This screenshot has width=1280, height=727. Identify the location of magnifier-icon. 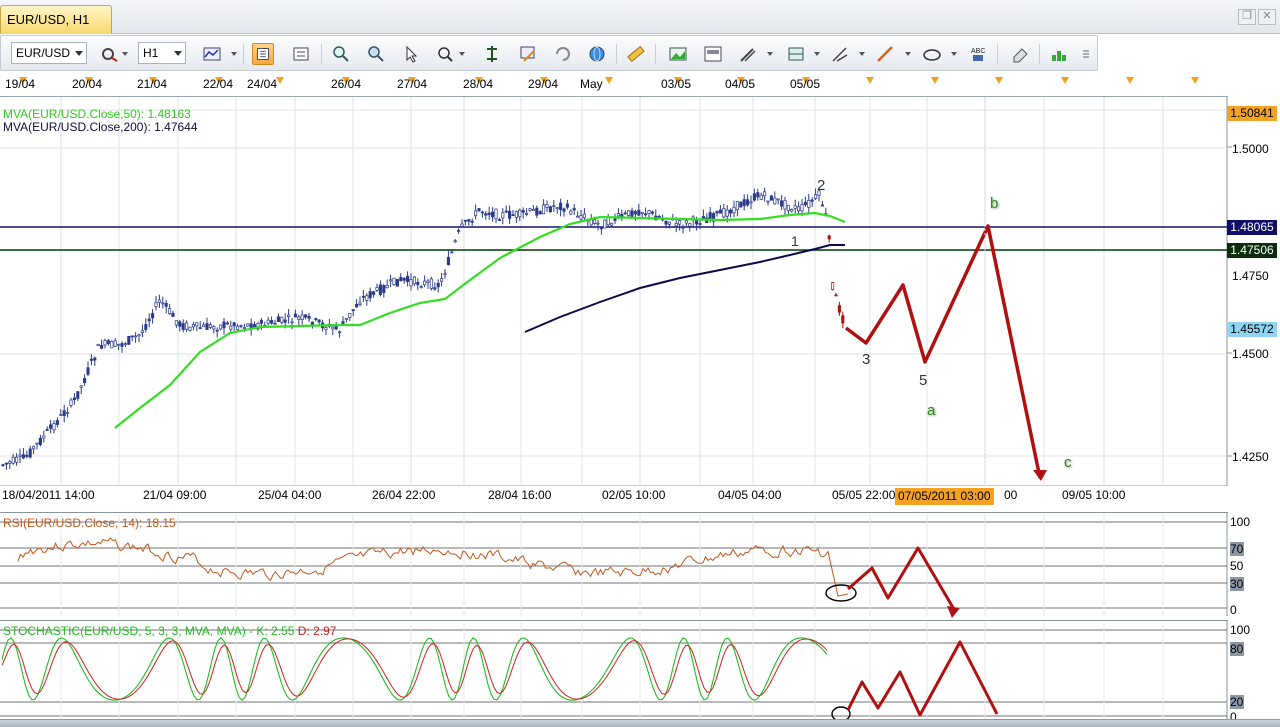
(445, 54).